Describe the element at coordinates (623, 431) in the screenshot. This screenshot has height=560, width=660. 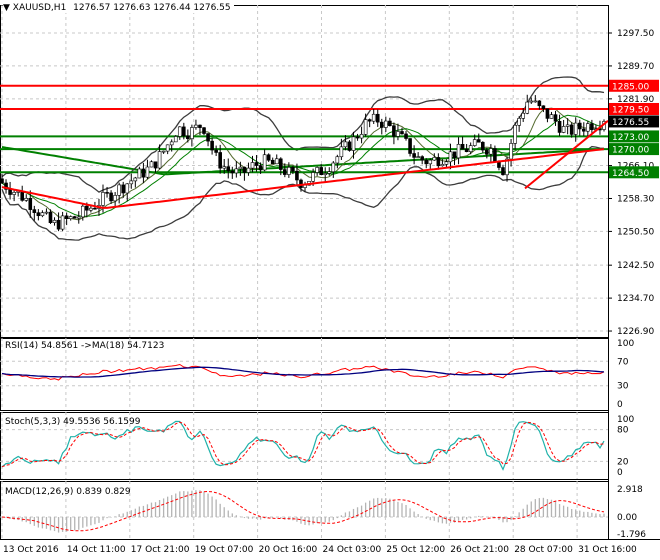
I see `stoch-tick-label: 80` at that location.